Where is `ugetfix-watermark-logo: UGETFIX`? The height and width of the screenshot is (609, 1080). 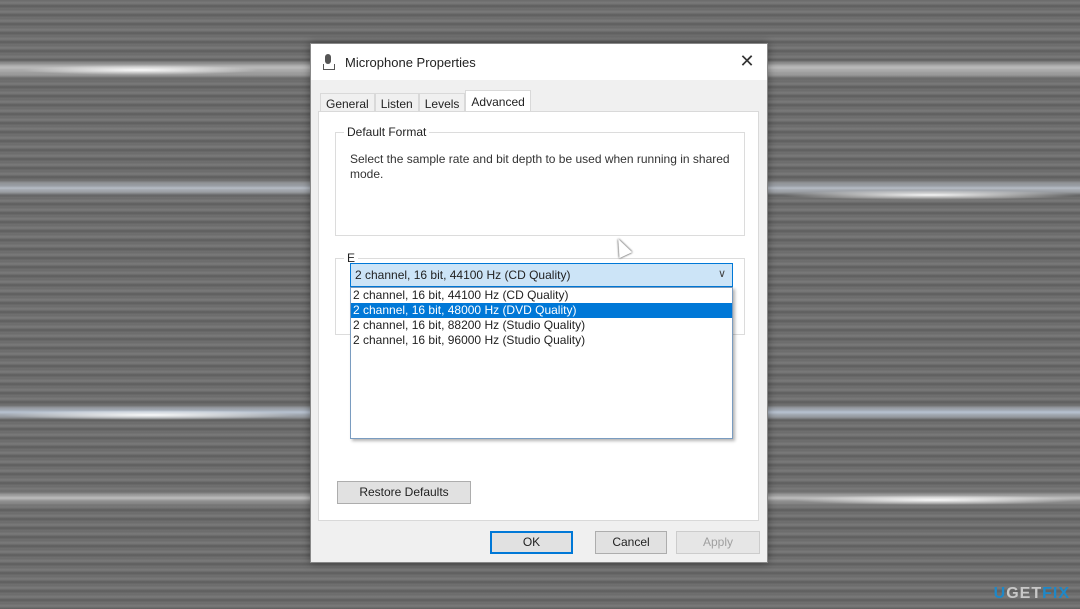
ugetfix-watermark-logo: UGETFIX is located at coordinates (1031, 593).